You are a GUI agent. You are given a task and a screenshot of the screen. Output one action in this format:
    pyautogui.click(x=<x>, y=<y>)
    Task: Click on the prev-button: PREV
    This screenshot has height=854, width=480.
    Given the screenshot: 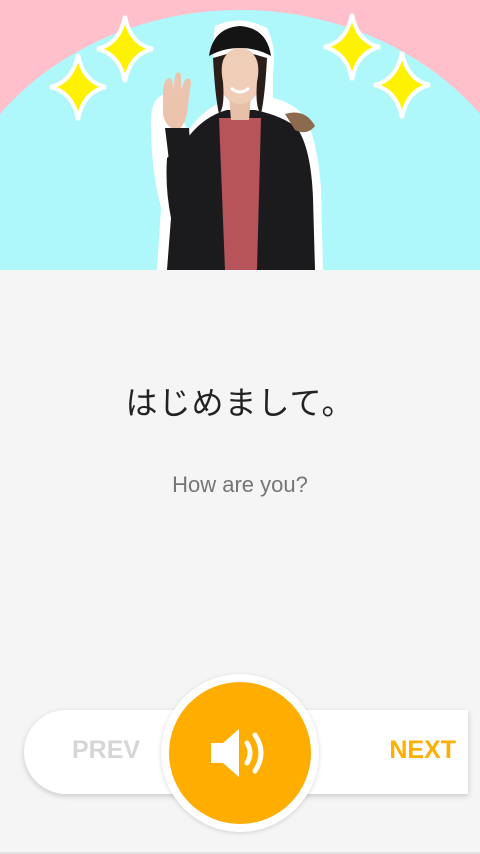 What is the action you would take?
    pyautogui.click(x=106, y=750)
    